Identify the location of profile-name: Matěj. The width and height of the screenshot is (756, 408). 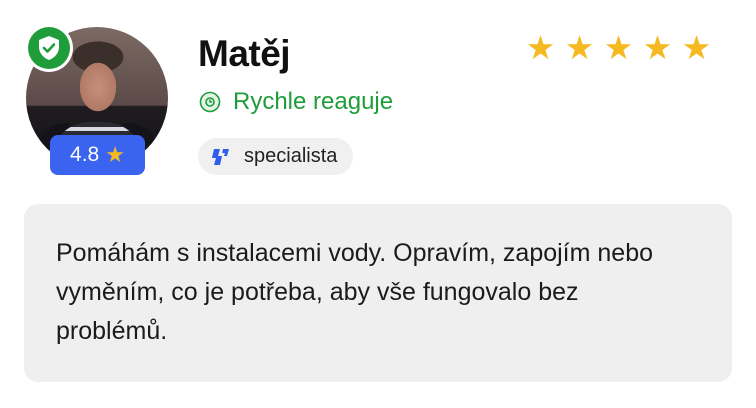
(244, 53).